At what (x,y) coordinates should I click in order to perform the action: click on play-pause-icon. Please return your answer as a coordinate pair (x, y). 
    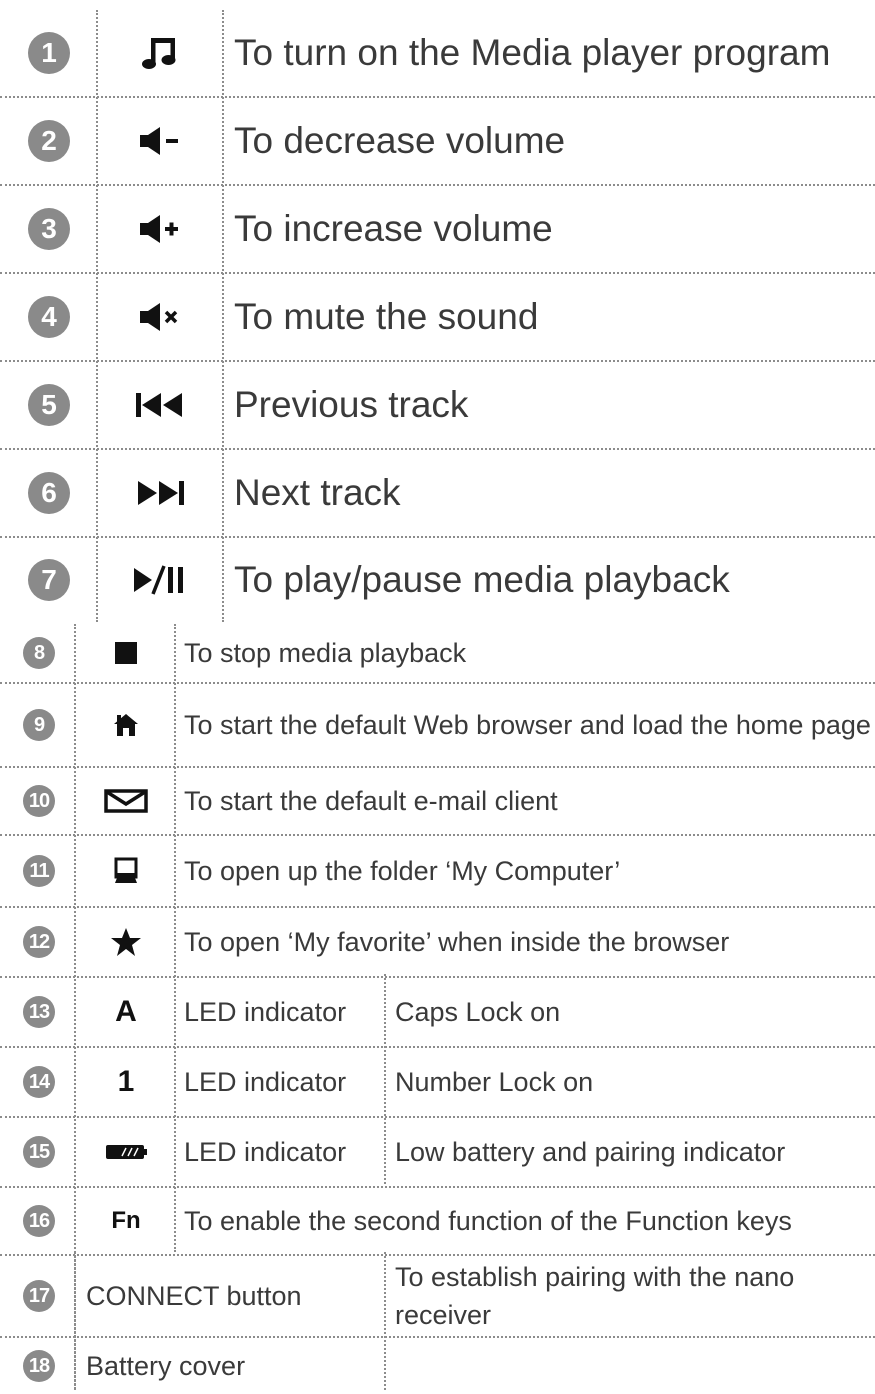
    Looking at the image, I should click on (160, 580).